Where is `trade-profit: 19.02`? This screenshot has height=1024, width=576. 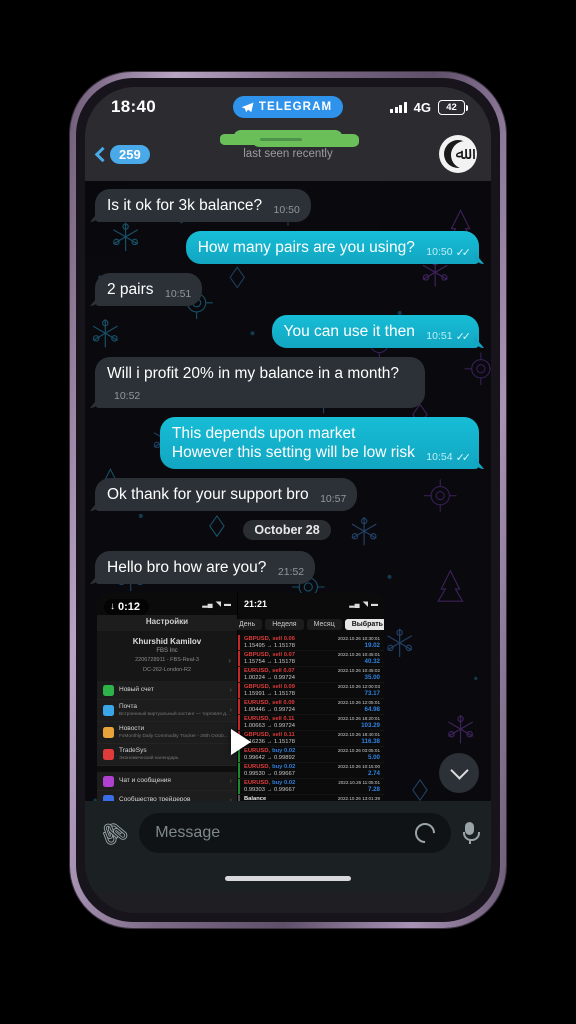
trade-profit: 19.02 is located at coordinates (372, 645).